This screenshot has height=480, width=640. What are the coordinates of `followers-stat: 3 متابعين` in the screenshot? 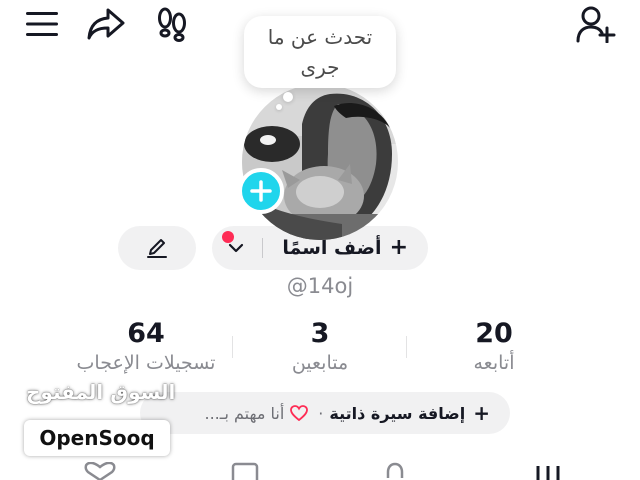 It's located at (320, 347).